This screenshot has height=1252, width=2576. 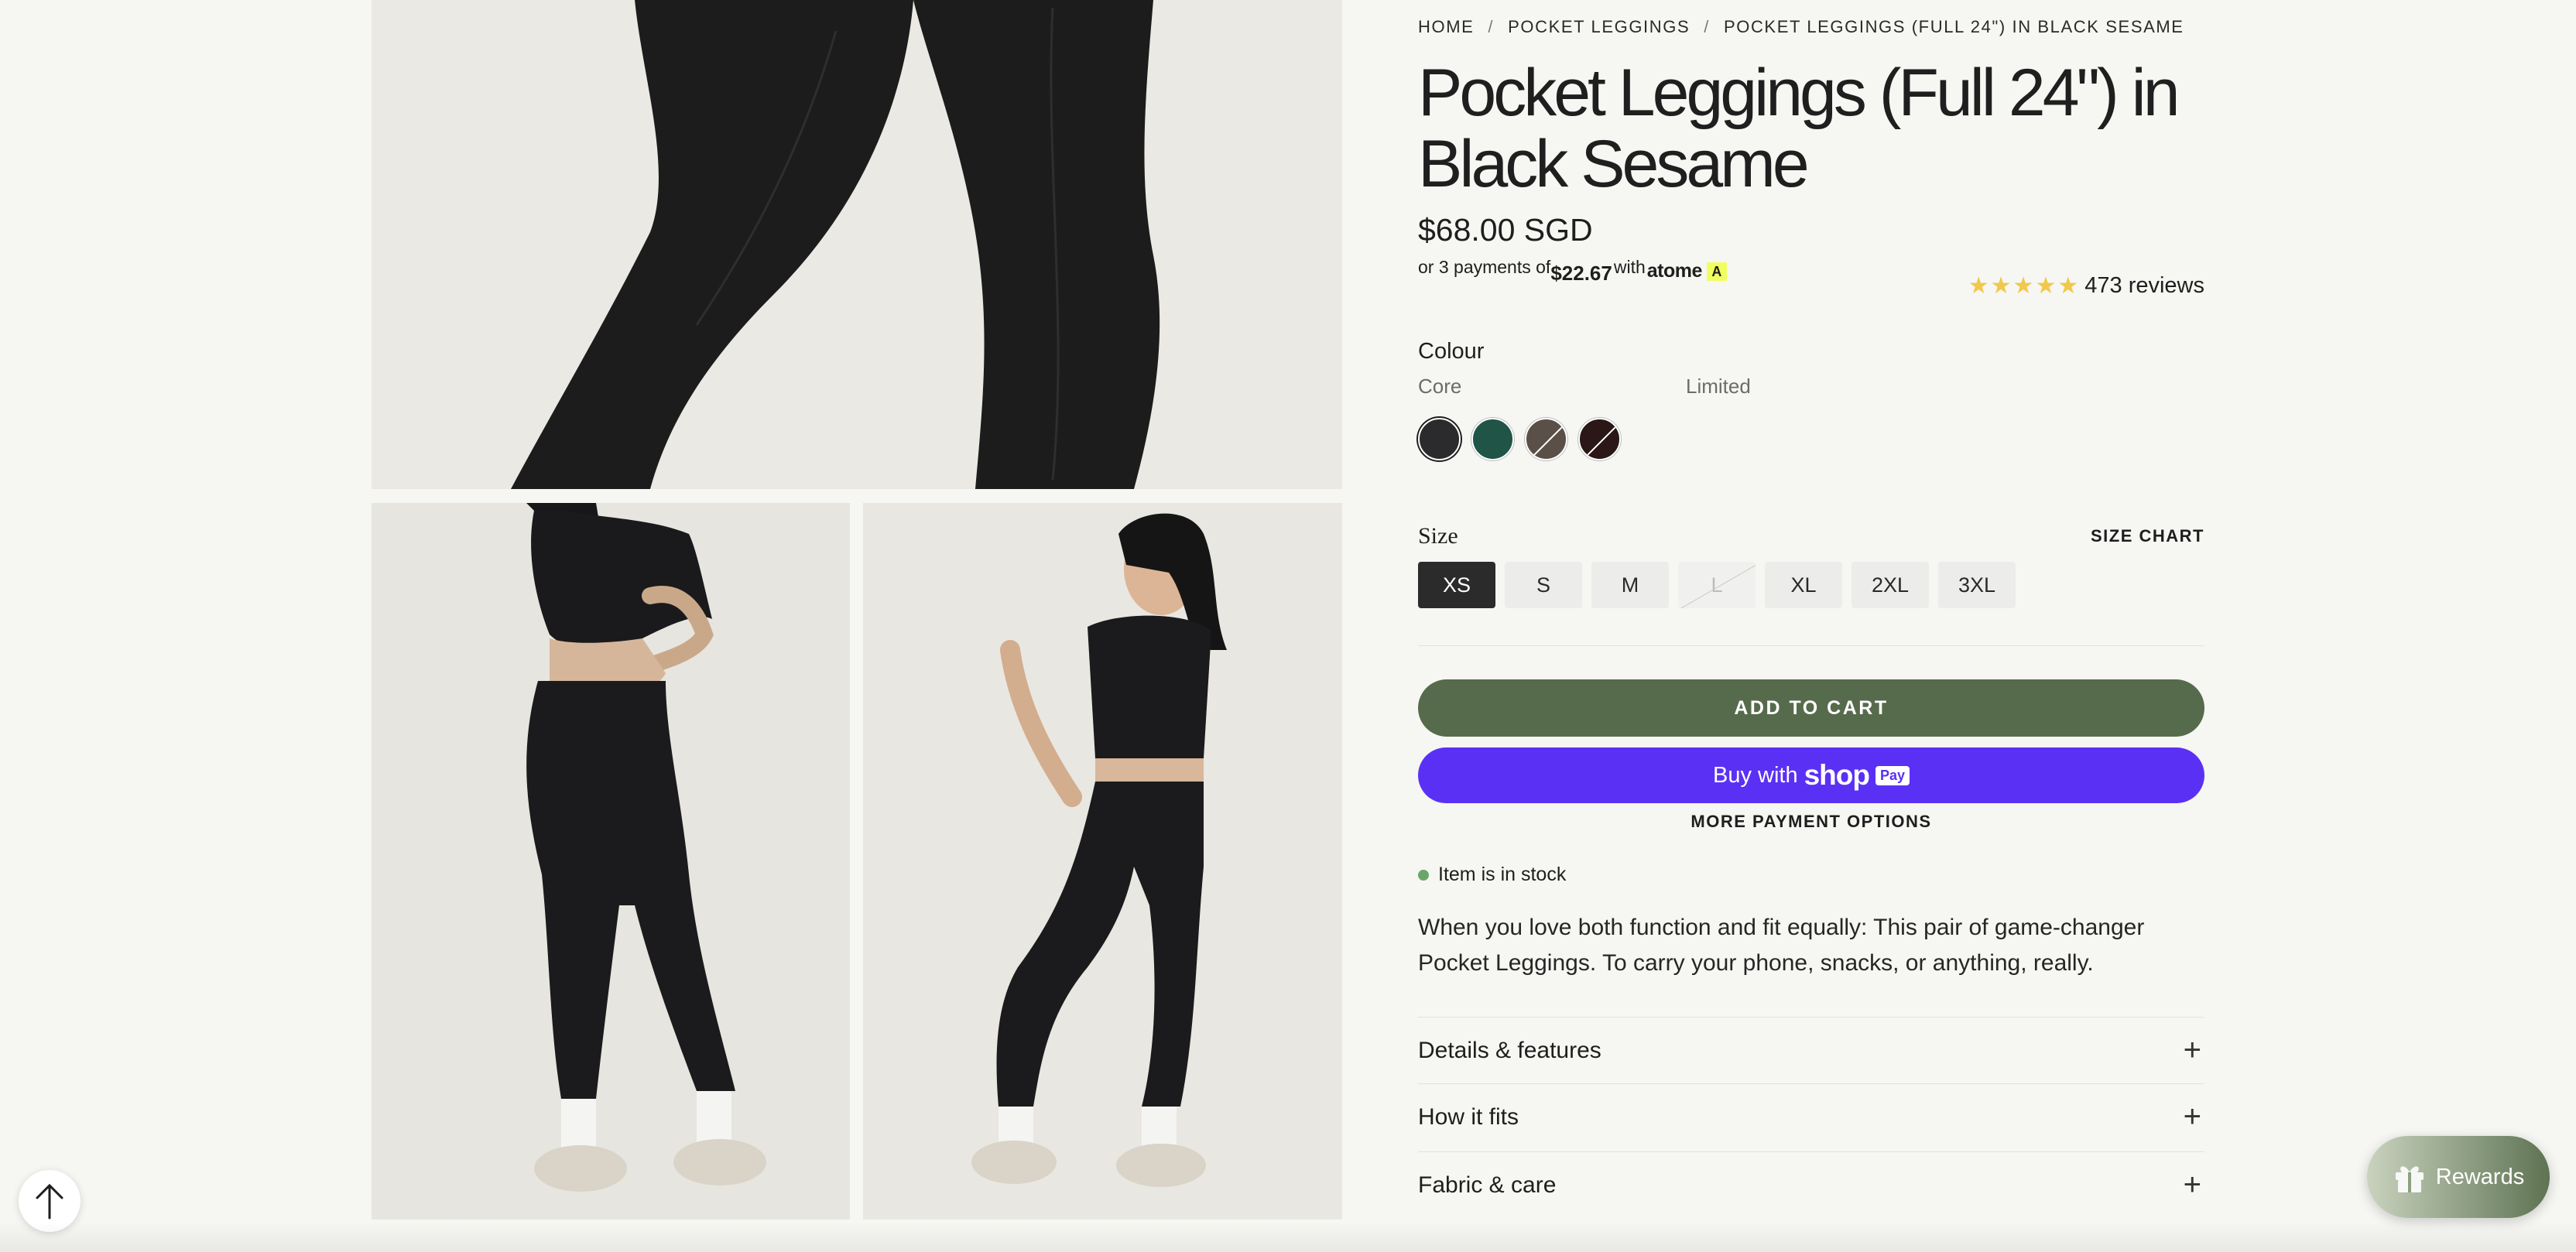 What do you see at coordinates (2147, 536) in the screenshot?
I see `size-chart-link: SIZE CHART` at bounding box center [2147, 536].